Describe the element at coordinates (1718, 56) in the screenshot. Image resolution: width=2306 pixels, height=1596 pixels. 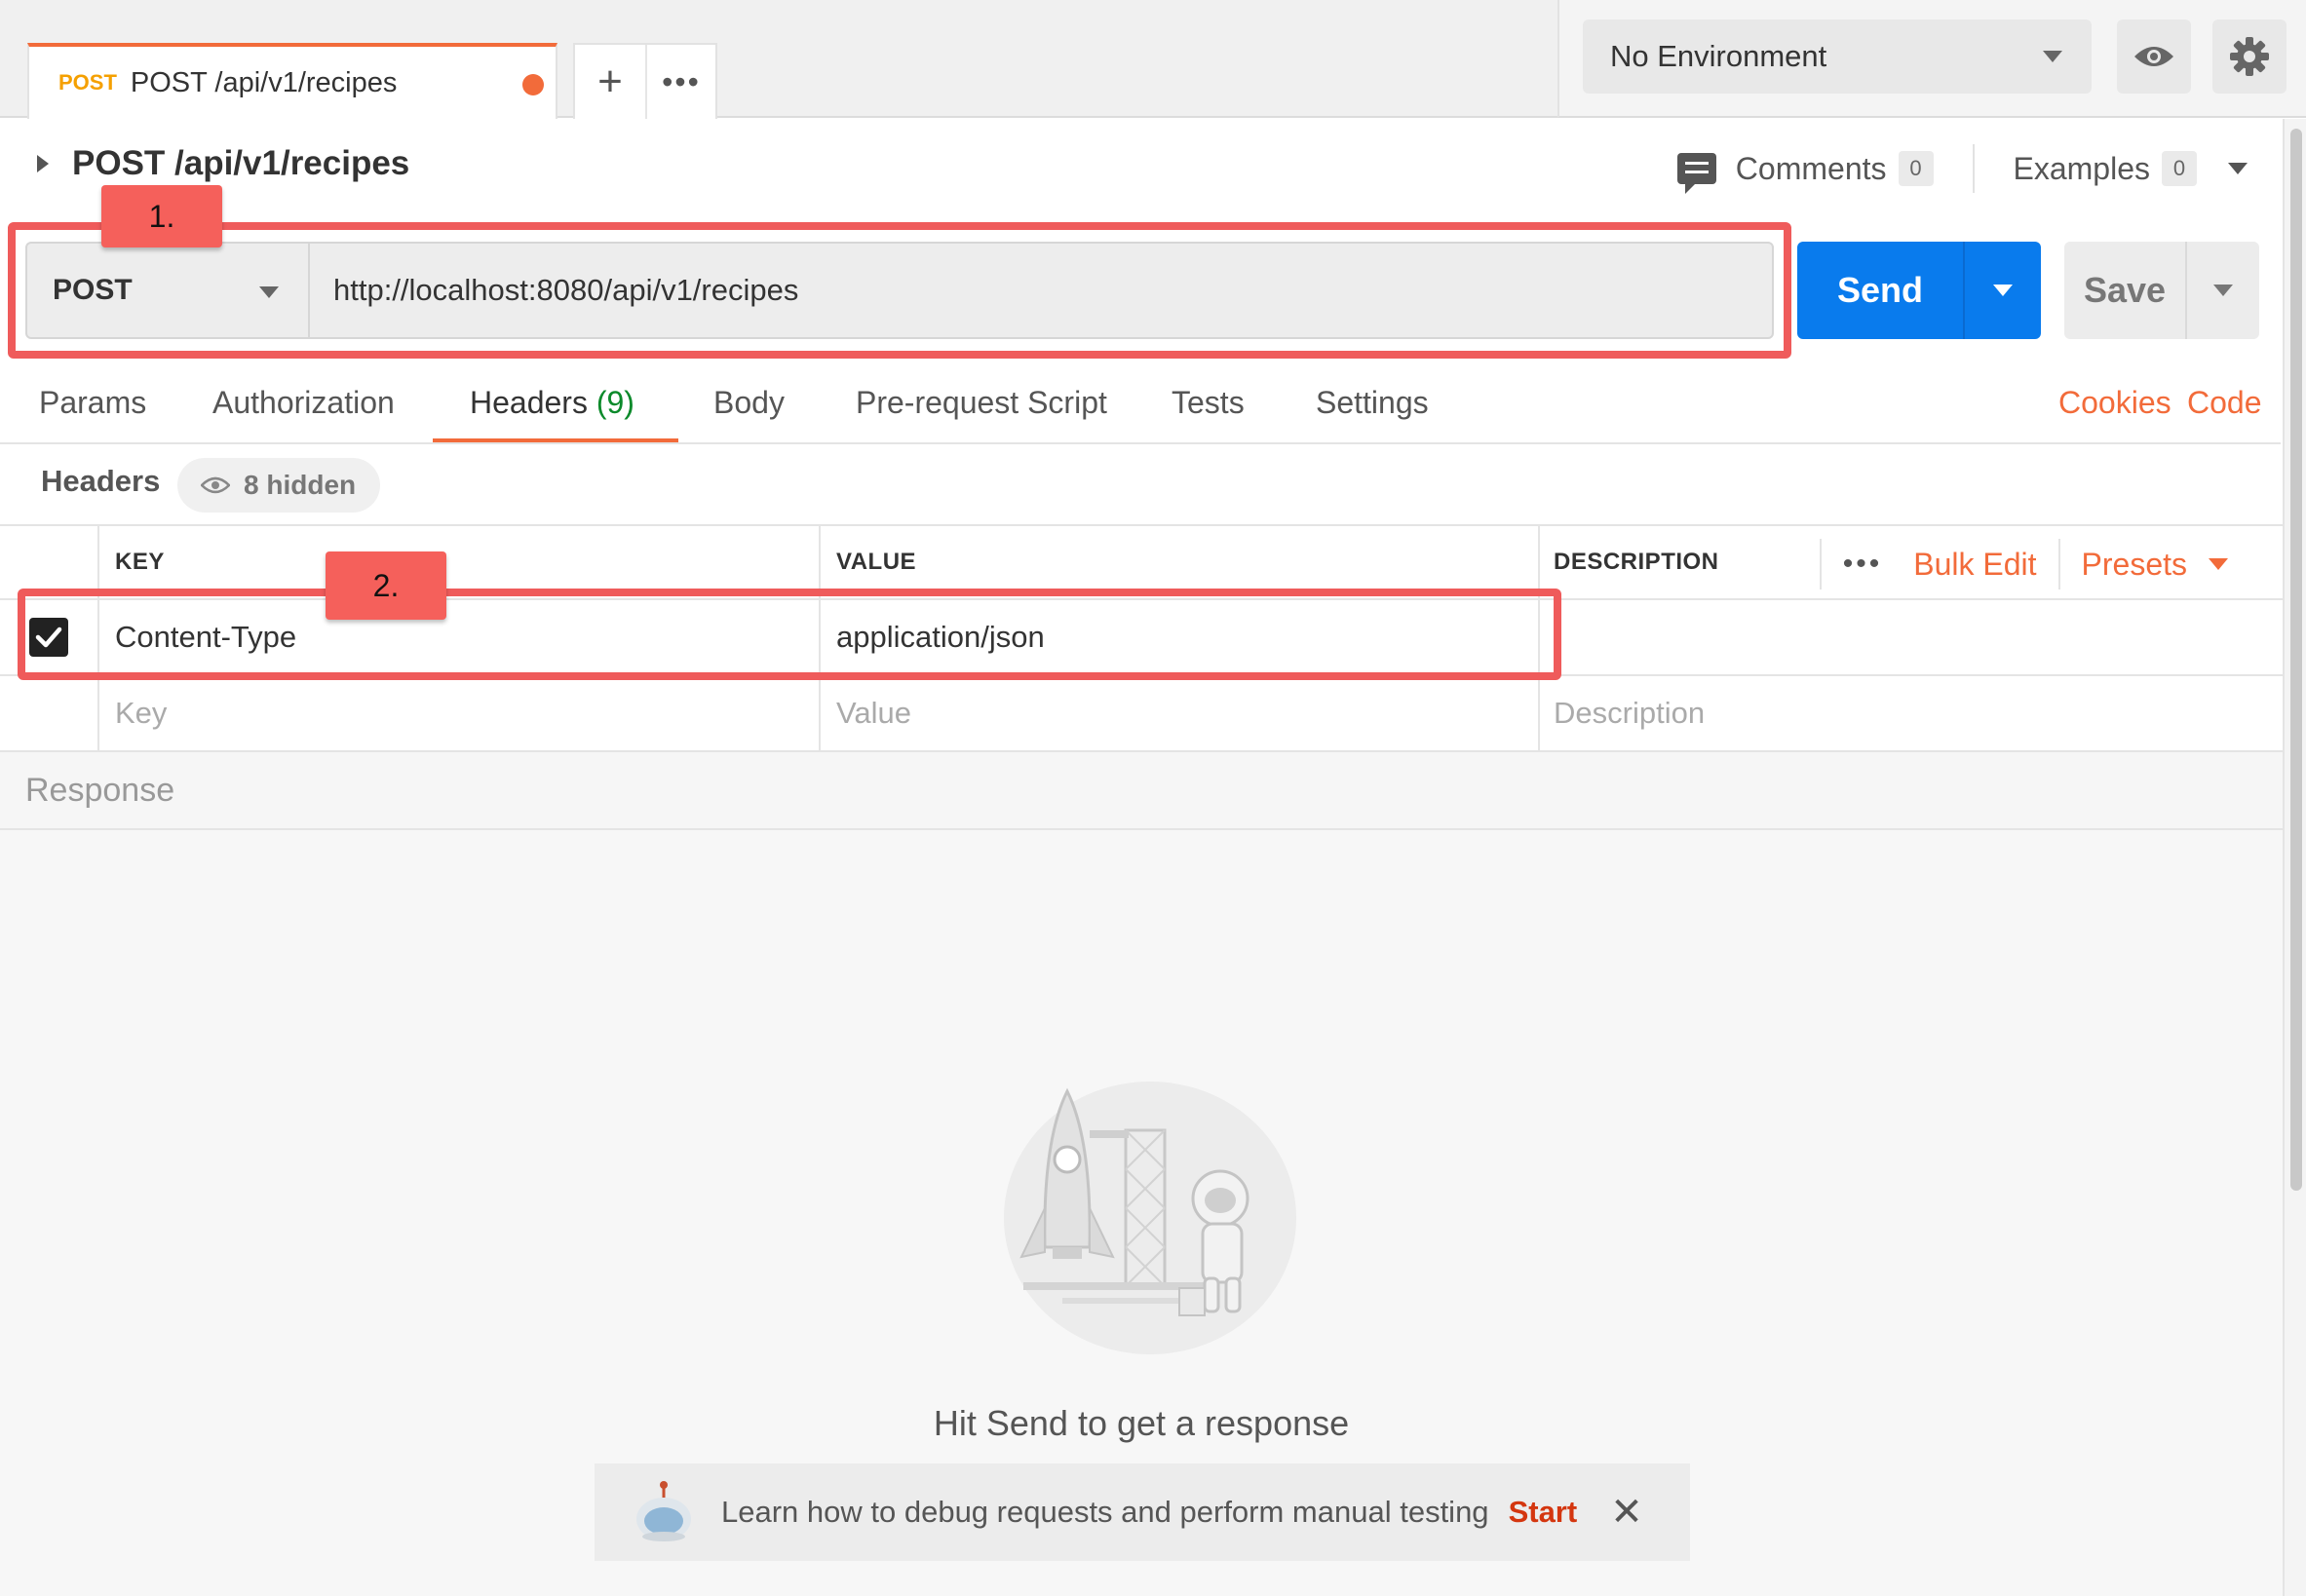
I see `environment-select-label: No Environment` at that location.